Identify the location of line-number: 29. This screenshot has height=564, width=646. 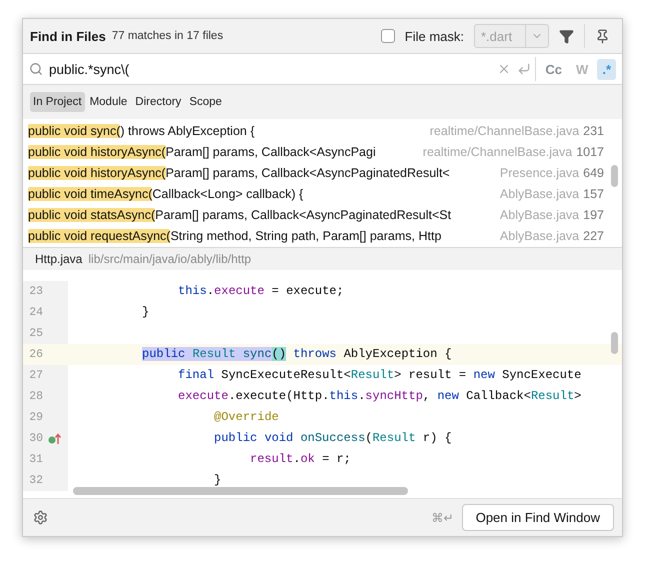
(35, 418).